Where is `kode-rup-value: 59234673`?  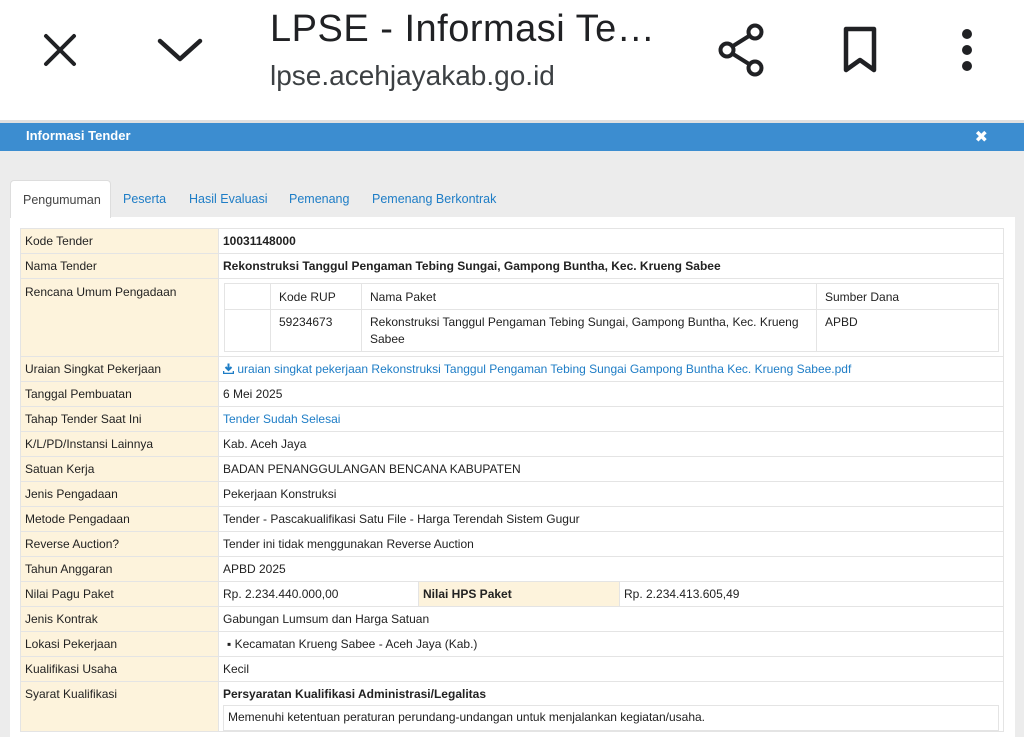
kode-rup-value: 59234673 is located at coordinates (316, 330).